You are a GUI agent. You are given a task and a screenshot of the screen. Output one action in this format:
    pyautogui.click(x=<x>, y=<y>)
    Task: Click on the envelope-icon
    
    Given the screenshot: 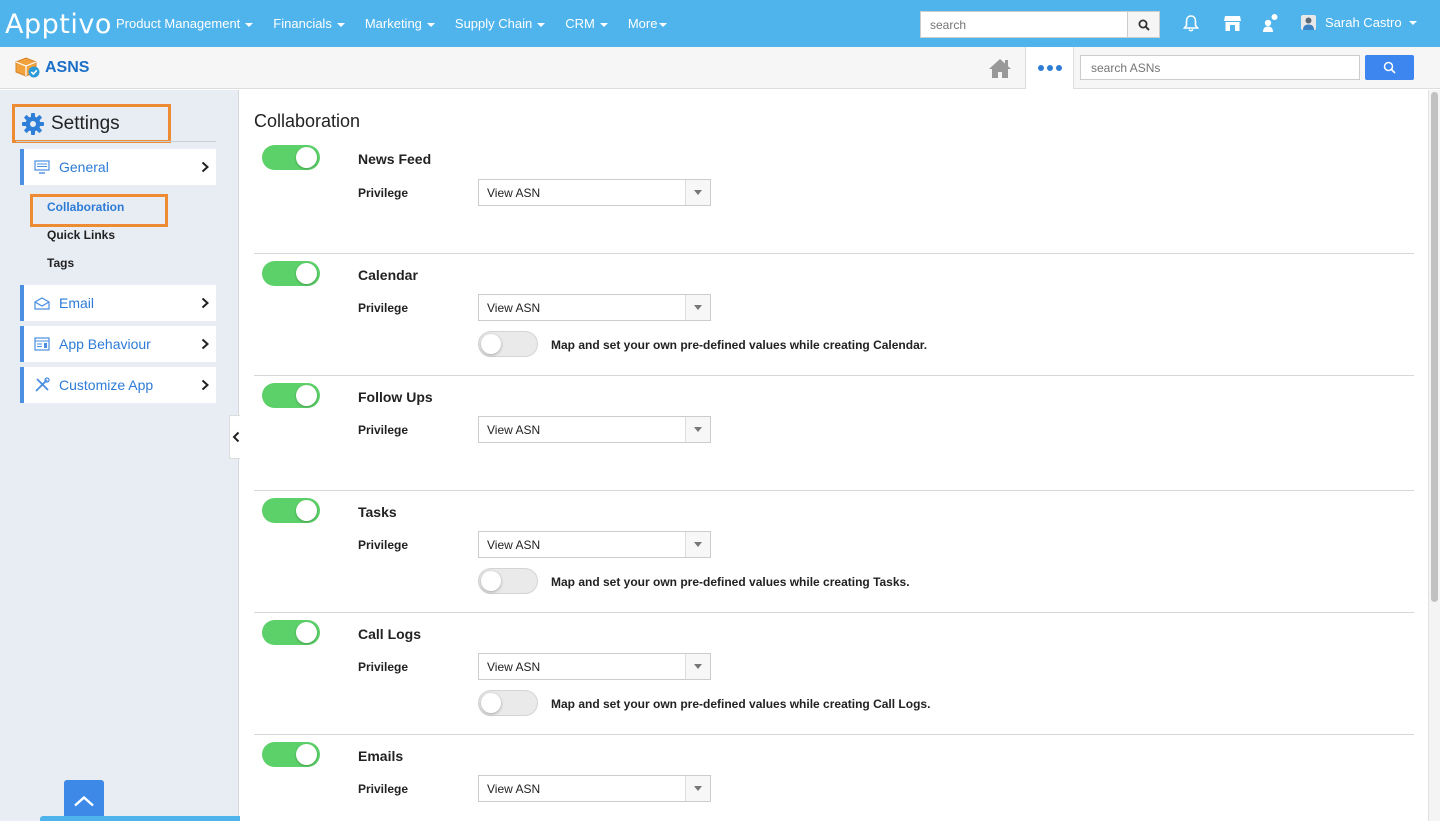 What is the action you would take?
    pyautogui.click(x=42, y=303)
    